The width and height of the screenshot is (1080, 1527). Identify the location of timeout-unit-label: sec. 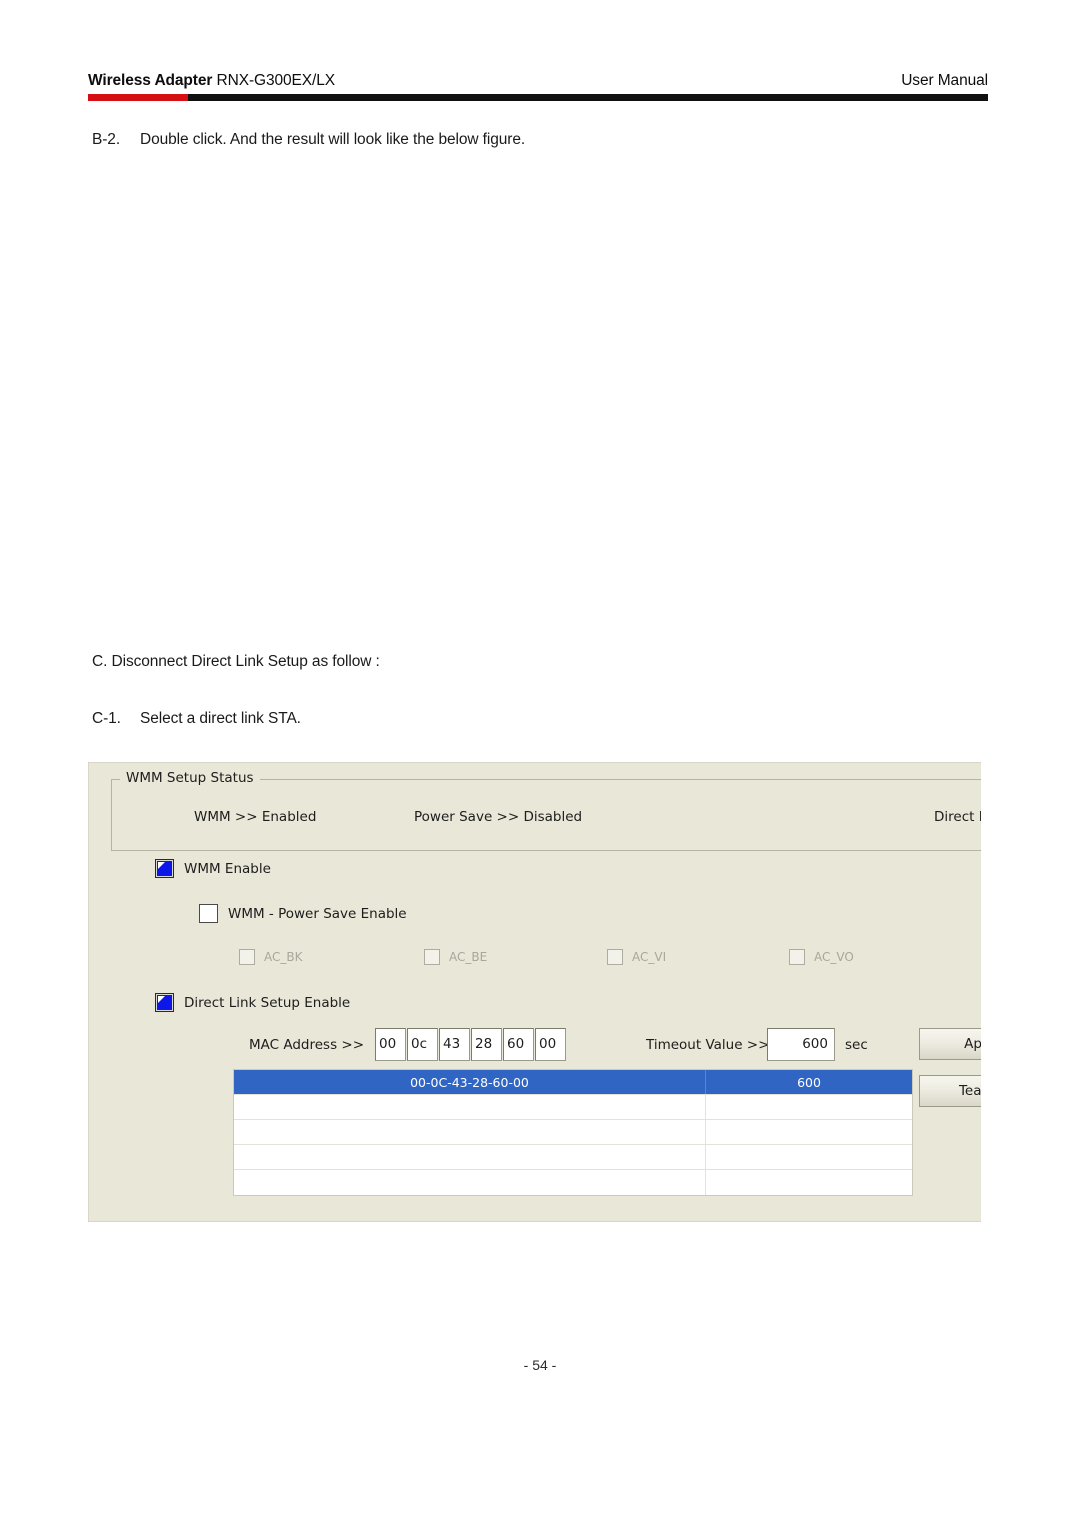
(856, 1045).